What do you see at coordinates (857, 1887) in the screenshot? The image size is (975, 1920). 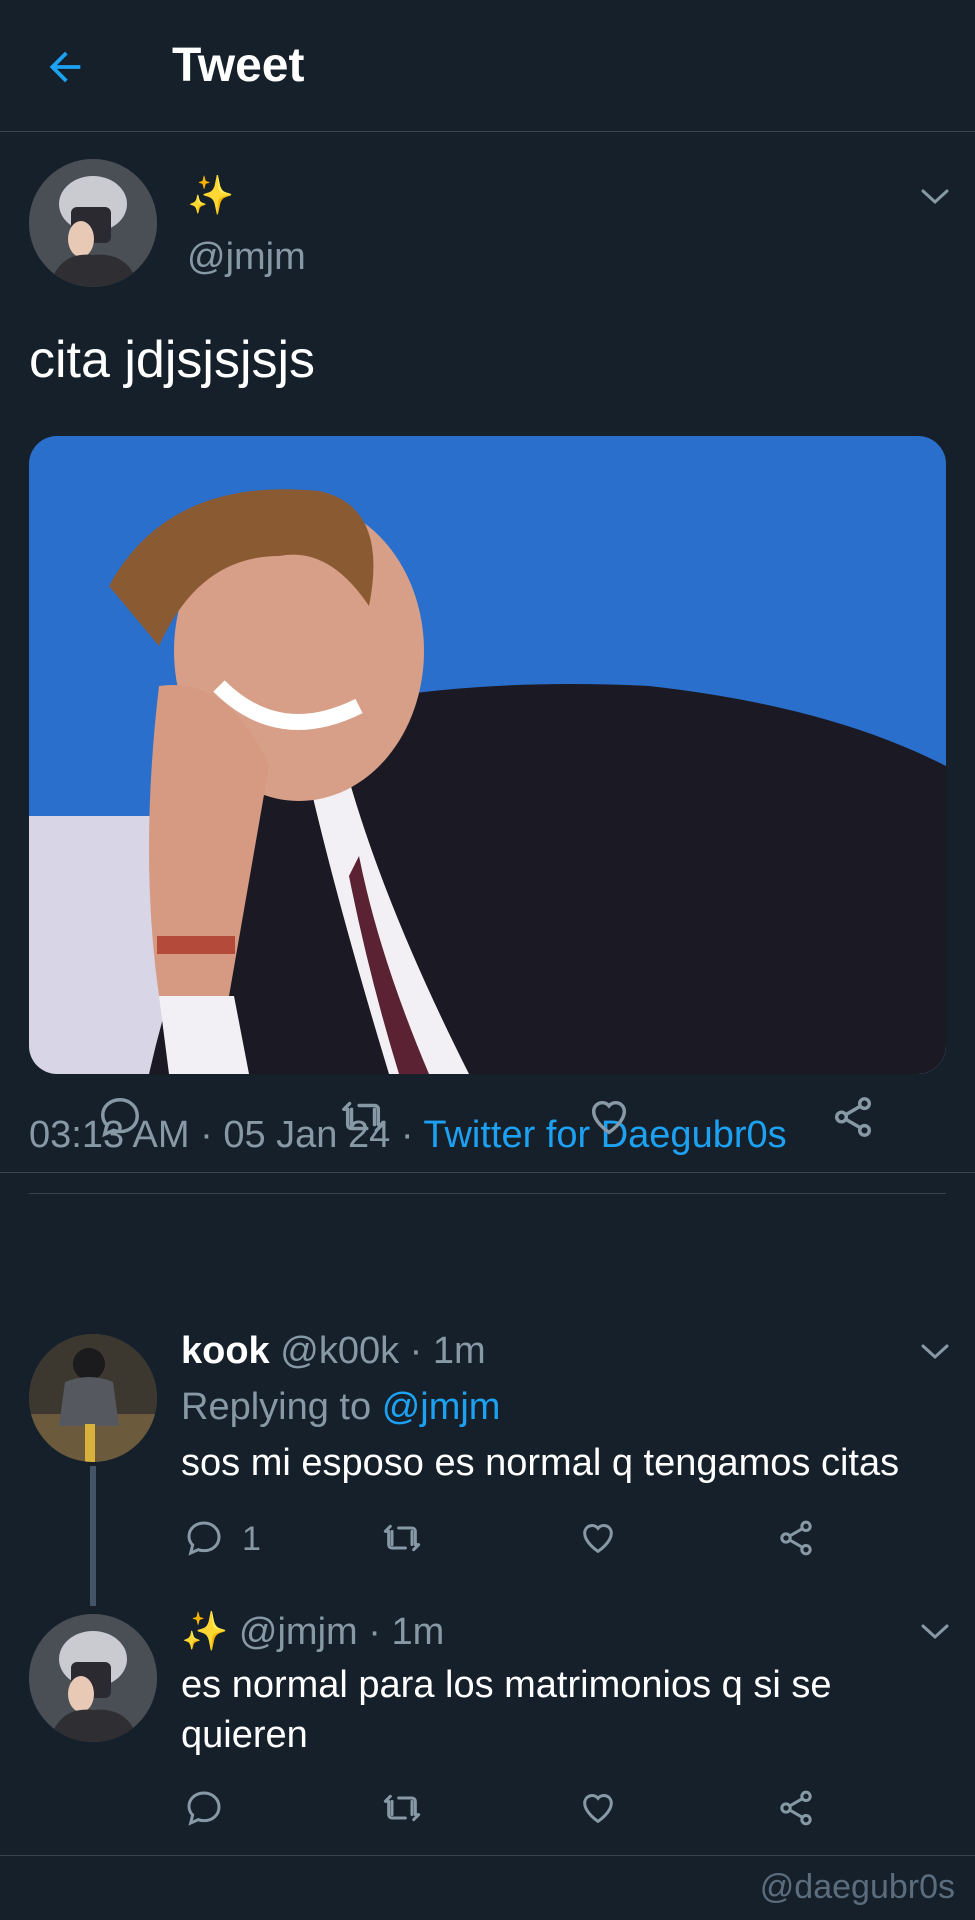 I see `watermark: @daegubr0s` at bounding box center [857, 1887].